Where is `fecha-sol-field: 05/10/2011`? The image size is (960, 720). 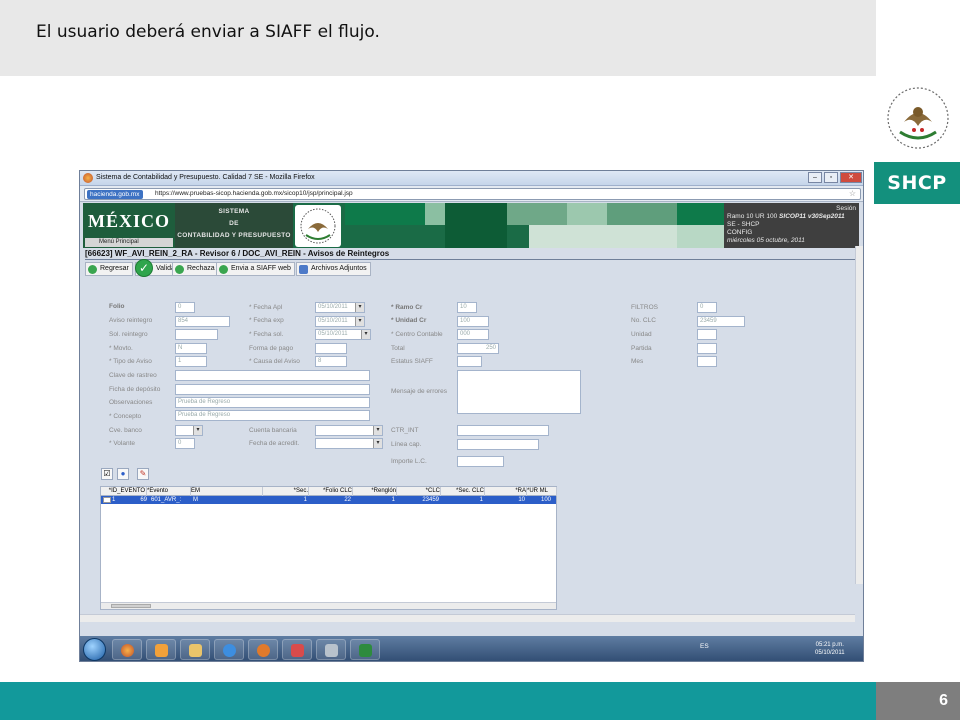 fecha-sol-field: 05/10/2011 is located at coordinates (343, 334).